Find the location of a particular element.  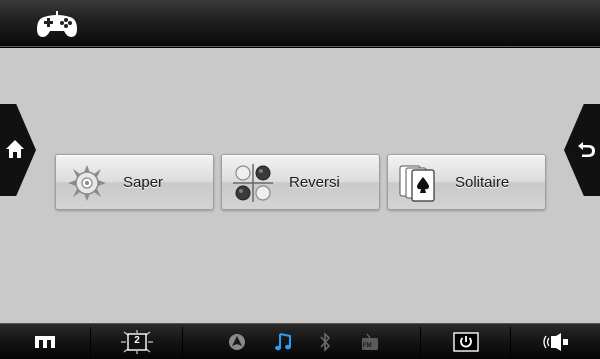

home-icon is located at coordinates (15, 149).